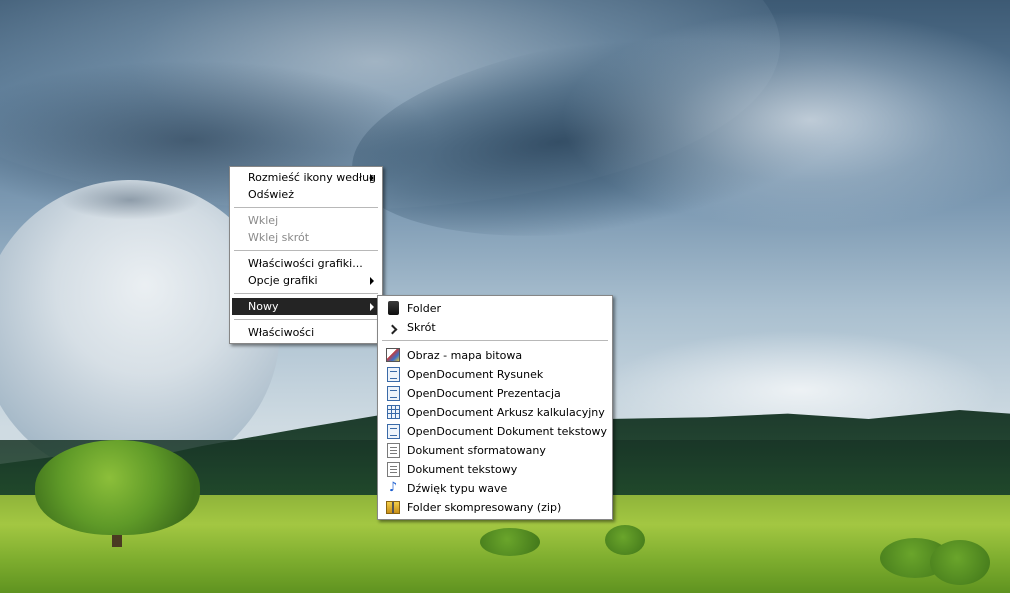 This screenshot has width=1010, height=593. Describe the element at coordinates (393, 308) in the screenshot. I see `folder-icon` at that location.